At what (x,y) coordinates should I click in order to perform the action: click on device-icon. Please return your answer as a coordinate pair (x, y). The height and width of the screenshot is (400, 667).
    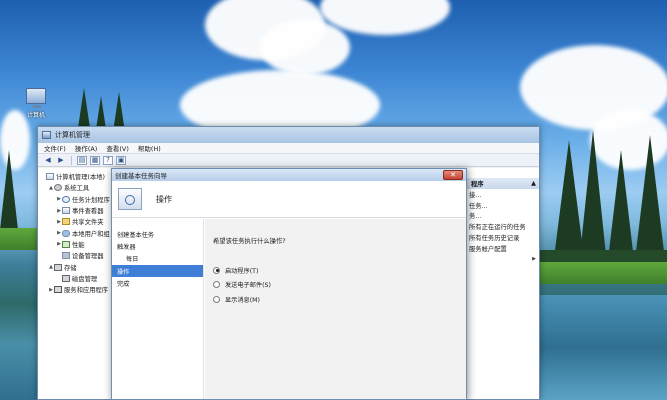
    Looking at the image, I should click on (66, 256).